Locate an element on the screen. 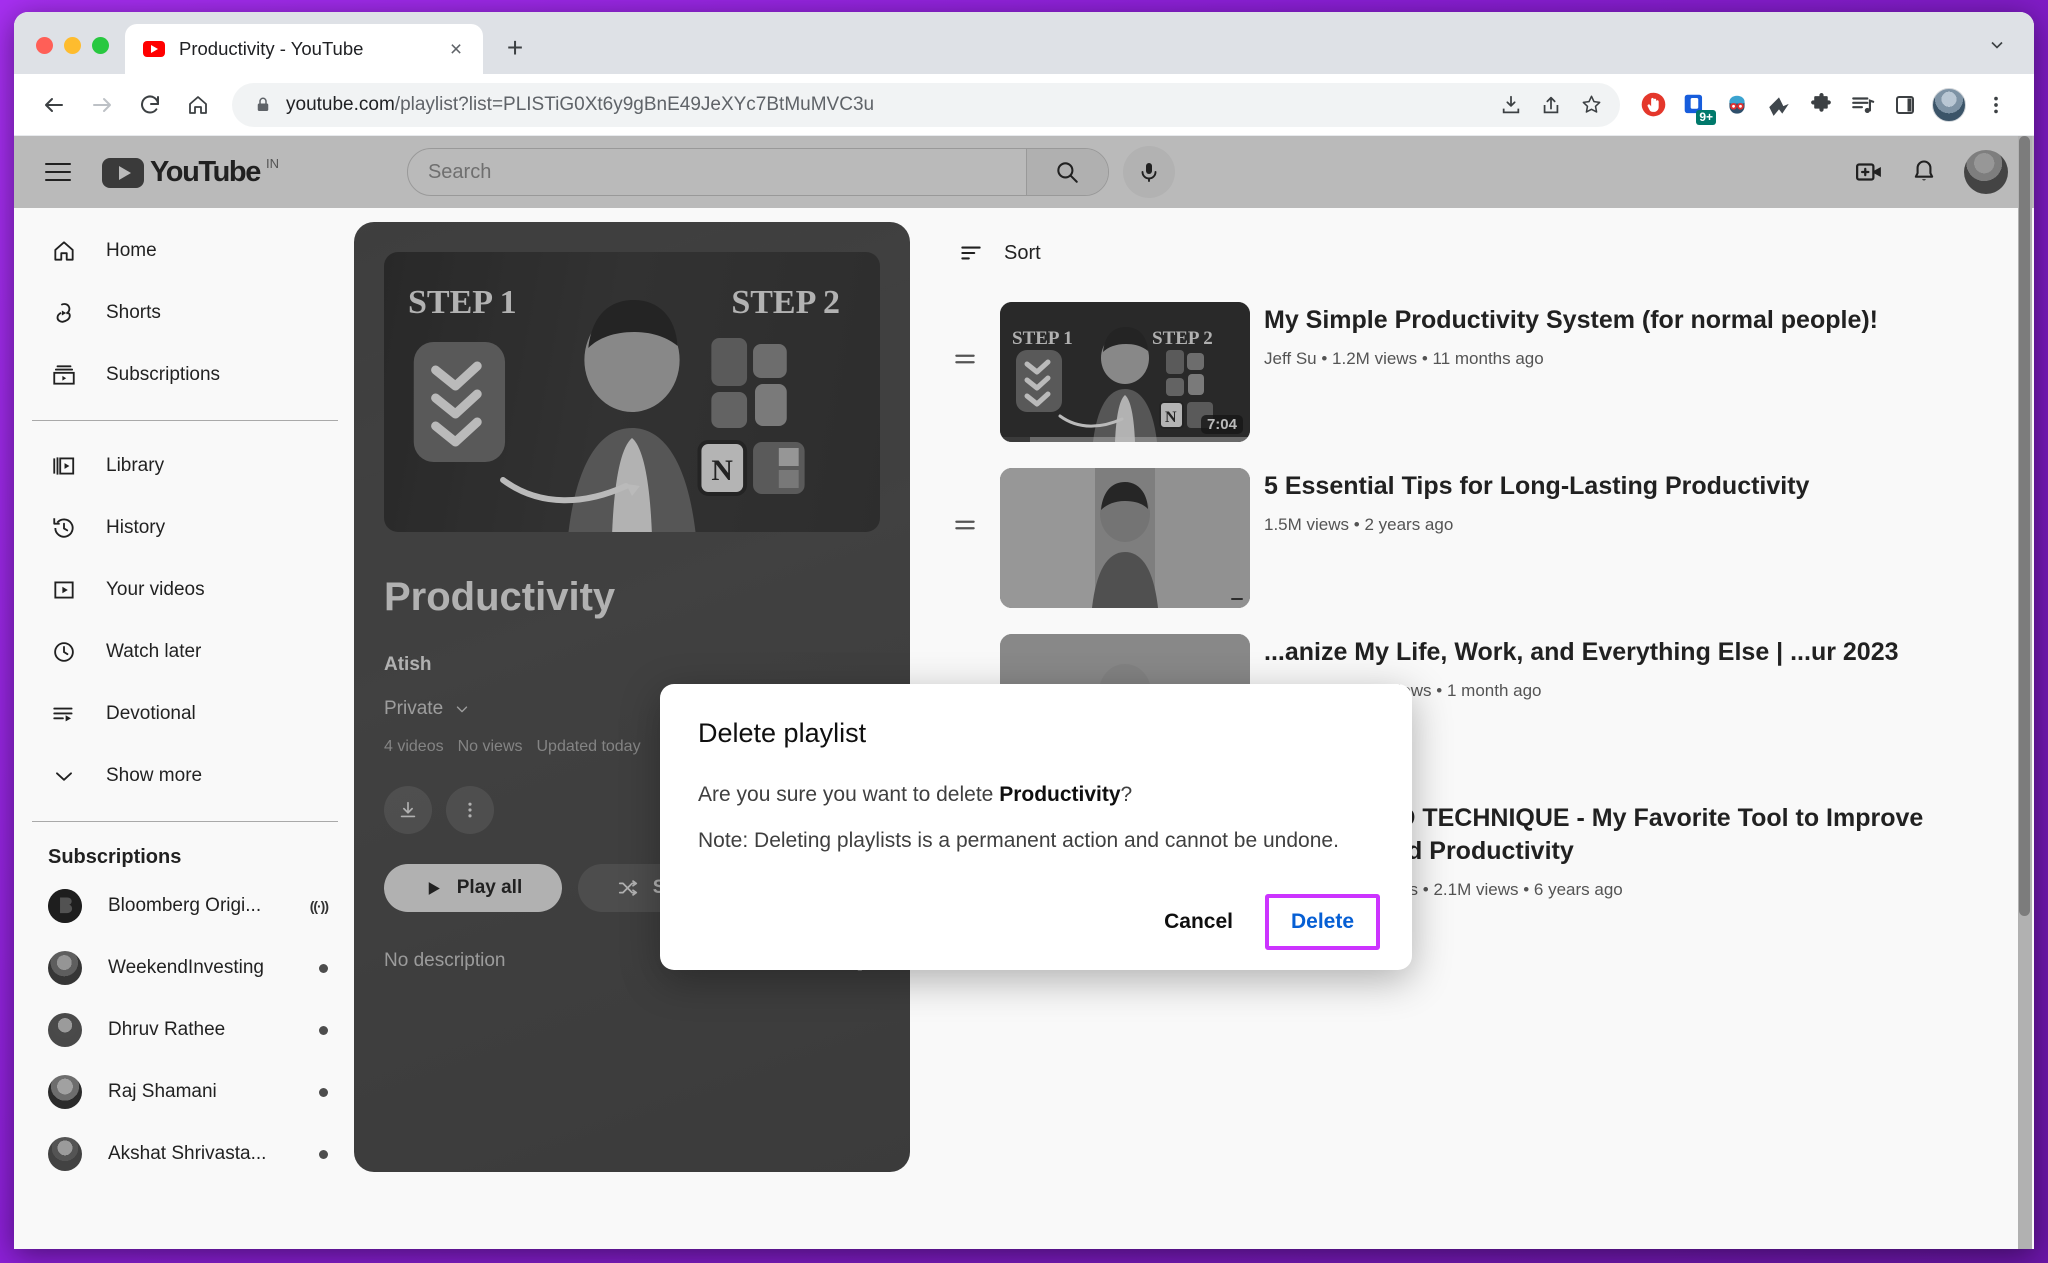 This screenshot has width=2048, height=1263. cancel-button: Cancel is located at coordinates (1198, 922).